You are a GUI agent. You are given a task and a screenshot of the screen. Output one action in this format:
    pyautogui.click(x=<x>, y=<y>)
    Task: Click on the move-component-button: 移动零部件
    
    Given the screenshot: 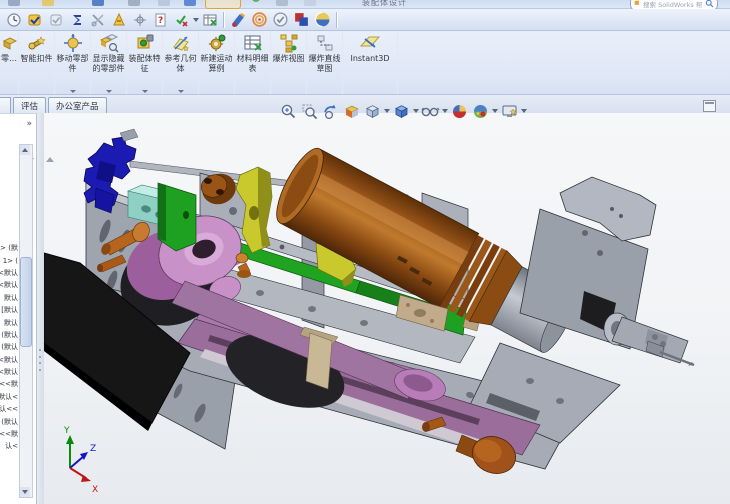 What is the action you would take?
    pyautogui.click(x=73, y=62)
    